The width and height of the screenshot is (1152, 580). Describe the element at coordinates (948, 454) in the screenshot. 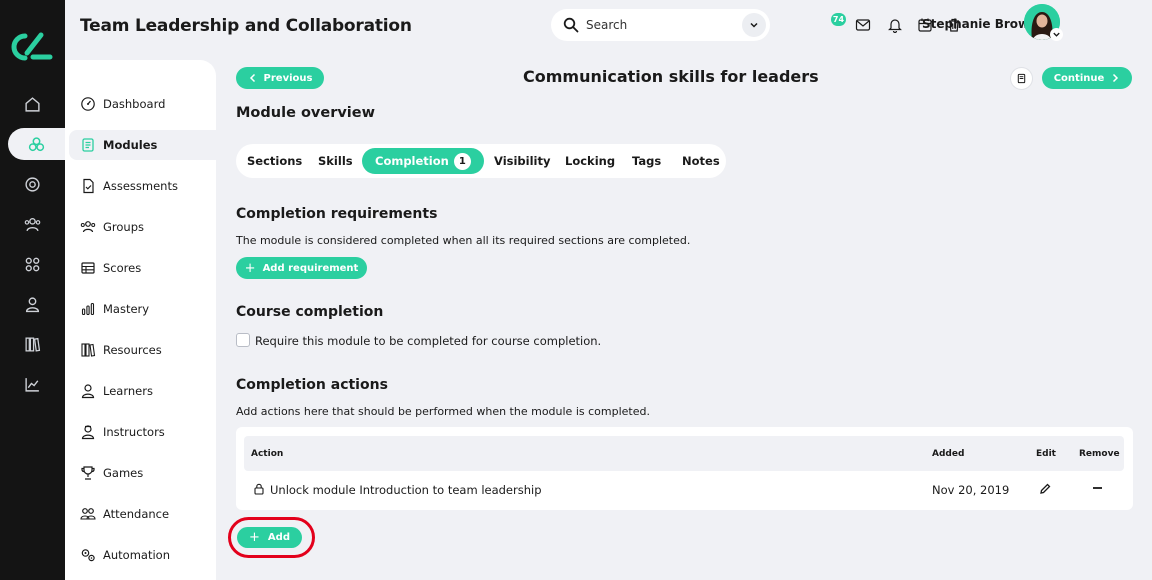

I see `column-header-added: Added` at that location.